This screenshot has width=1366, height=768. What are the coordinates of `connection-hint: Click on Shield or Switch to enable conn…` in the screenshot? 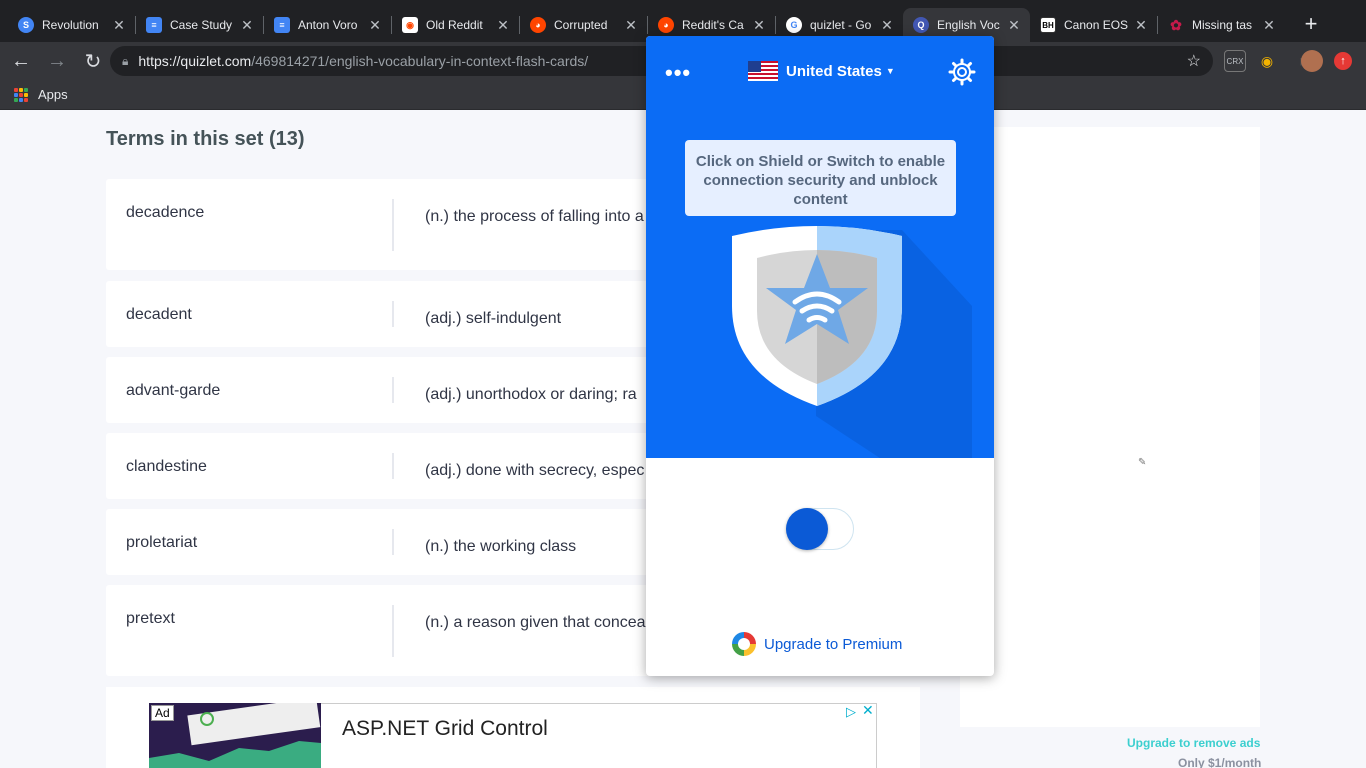 It's located at (820, 178).